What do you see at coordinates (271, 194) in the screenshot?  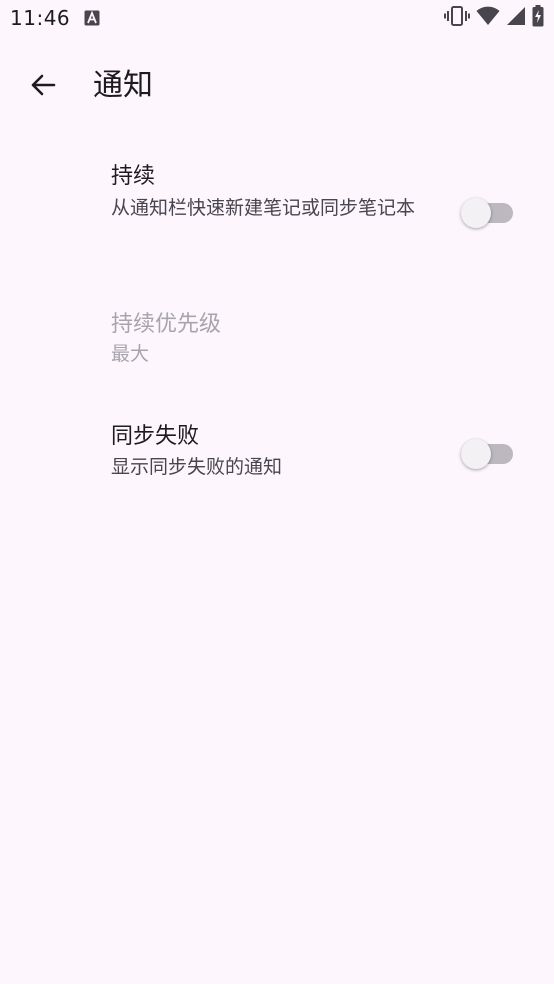 I see `pref-persistent-text: 持续 从通知栏快速新建笔记或同步笔记本` at bounding box center [271, 194].